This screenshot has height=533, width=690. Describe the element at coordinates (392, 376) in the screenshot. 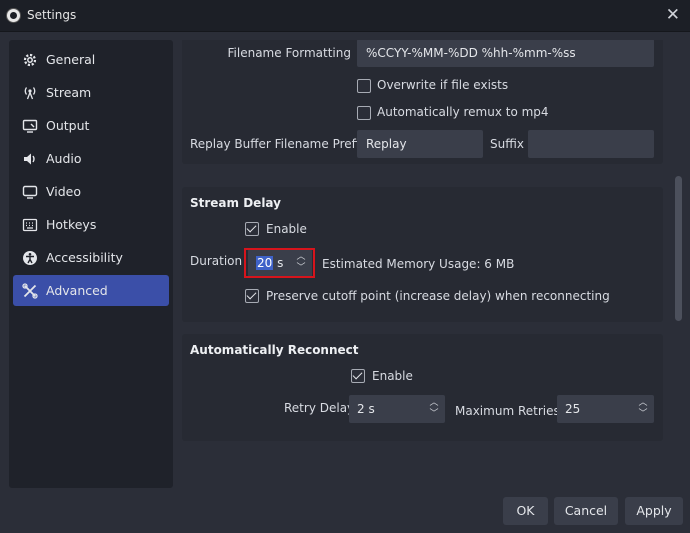

I see `reconnect-enable-label: Enable` at that location.